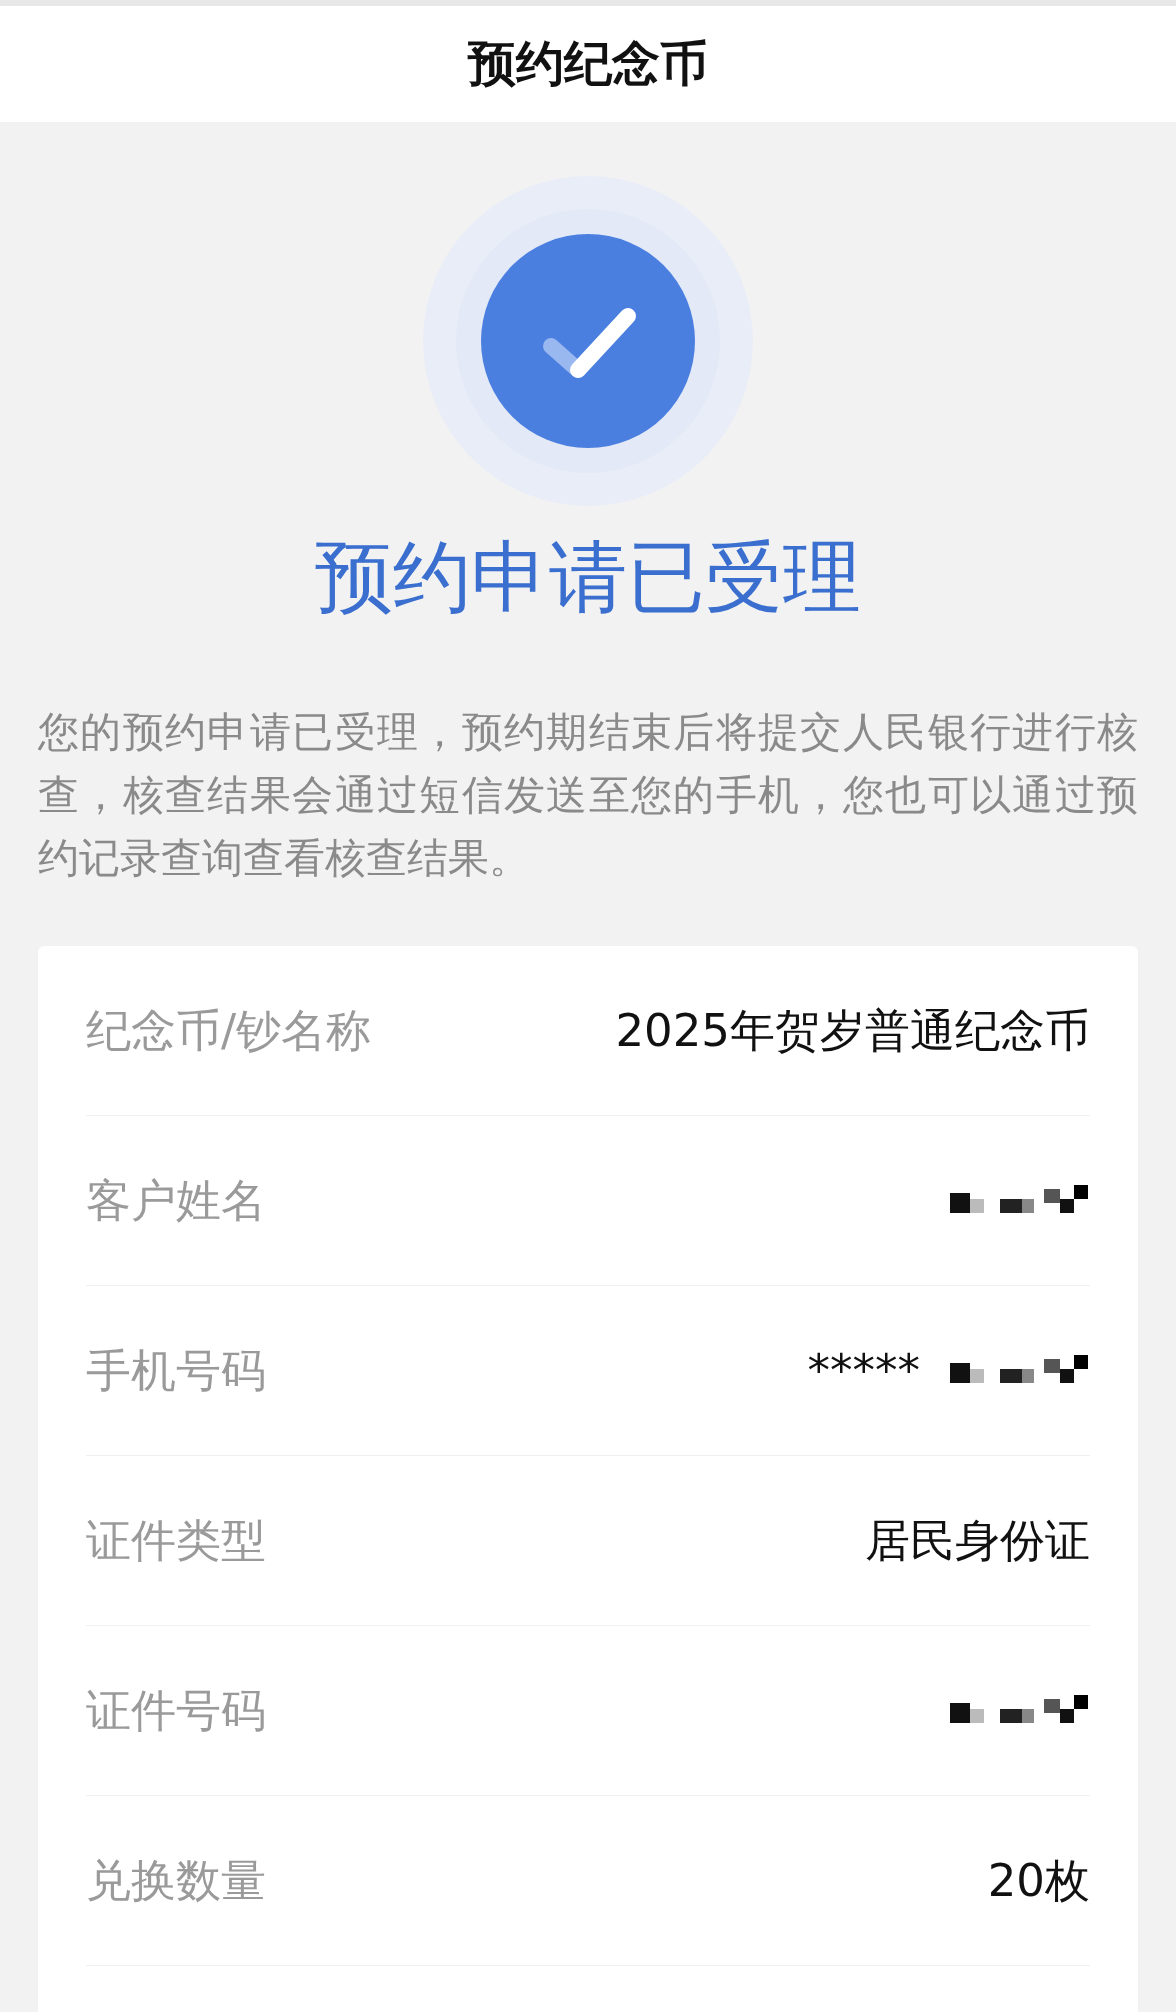  I want to click on field-label: 纪念币/钞名称, so click(229, 1030).